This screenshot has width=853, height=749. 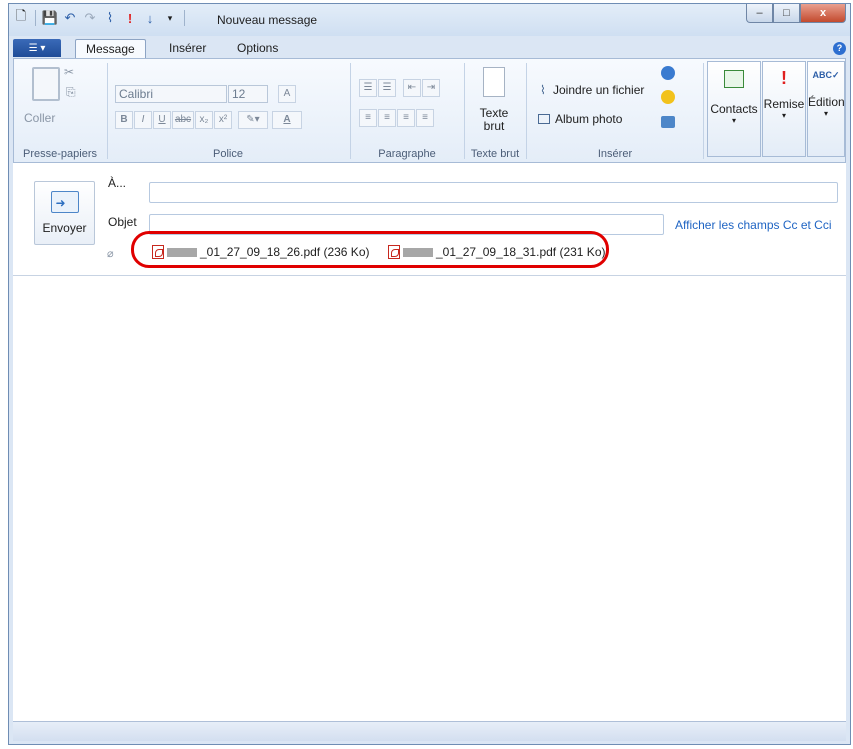 I want to click on photo-album-button: Album photo, so click(x=588, y=119).